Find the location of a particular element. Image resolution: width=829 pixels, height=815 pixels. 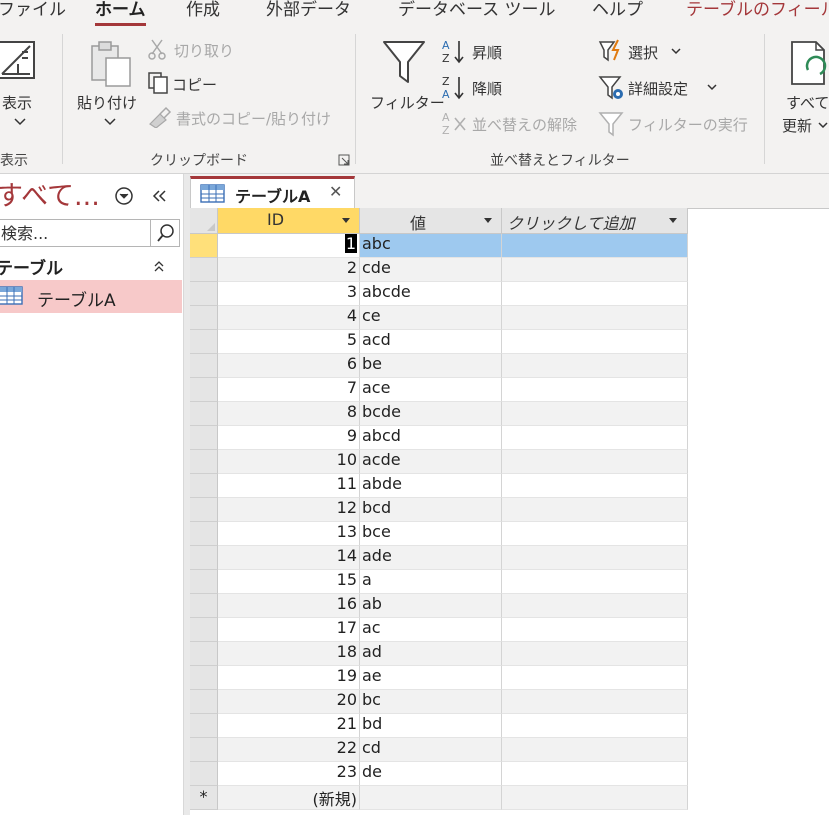

cell-value: ce is located at coordinates (431, 318).